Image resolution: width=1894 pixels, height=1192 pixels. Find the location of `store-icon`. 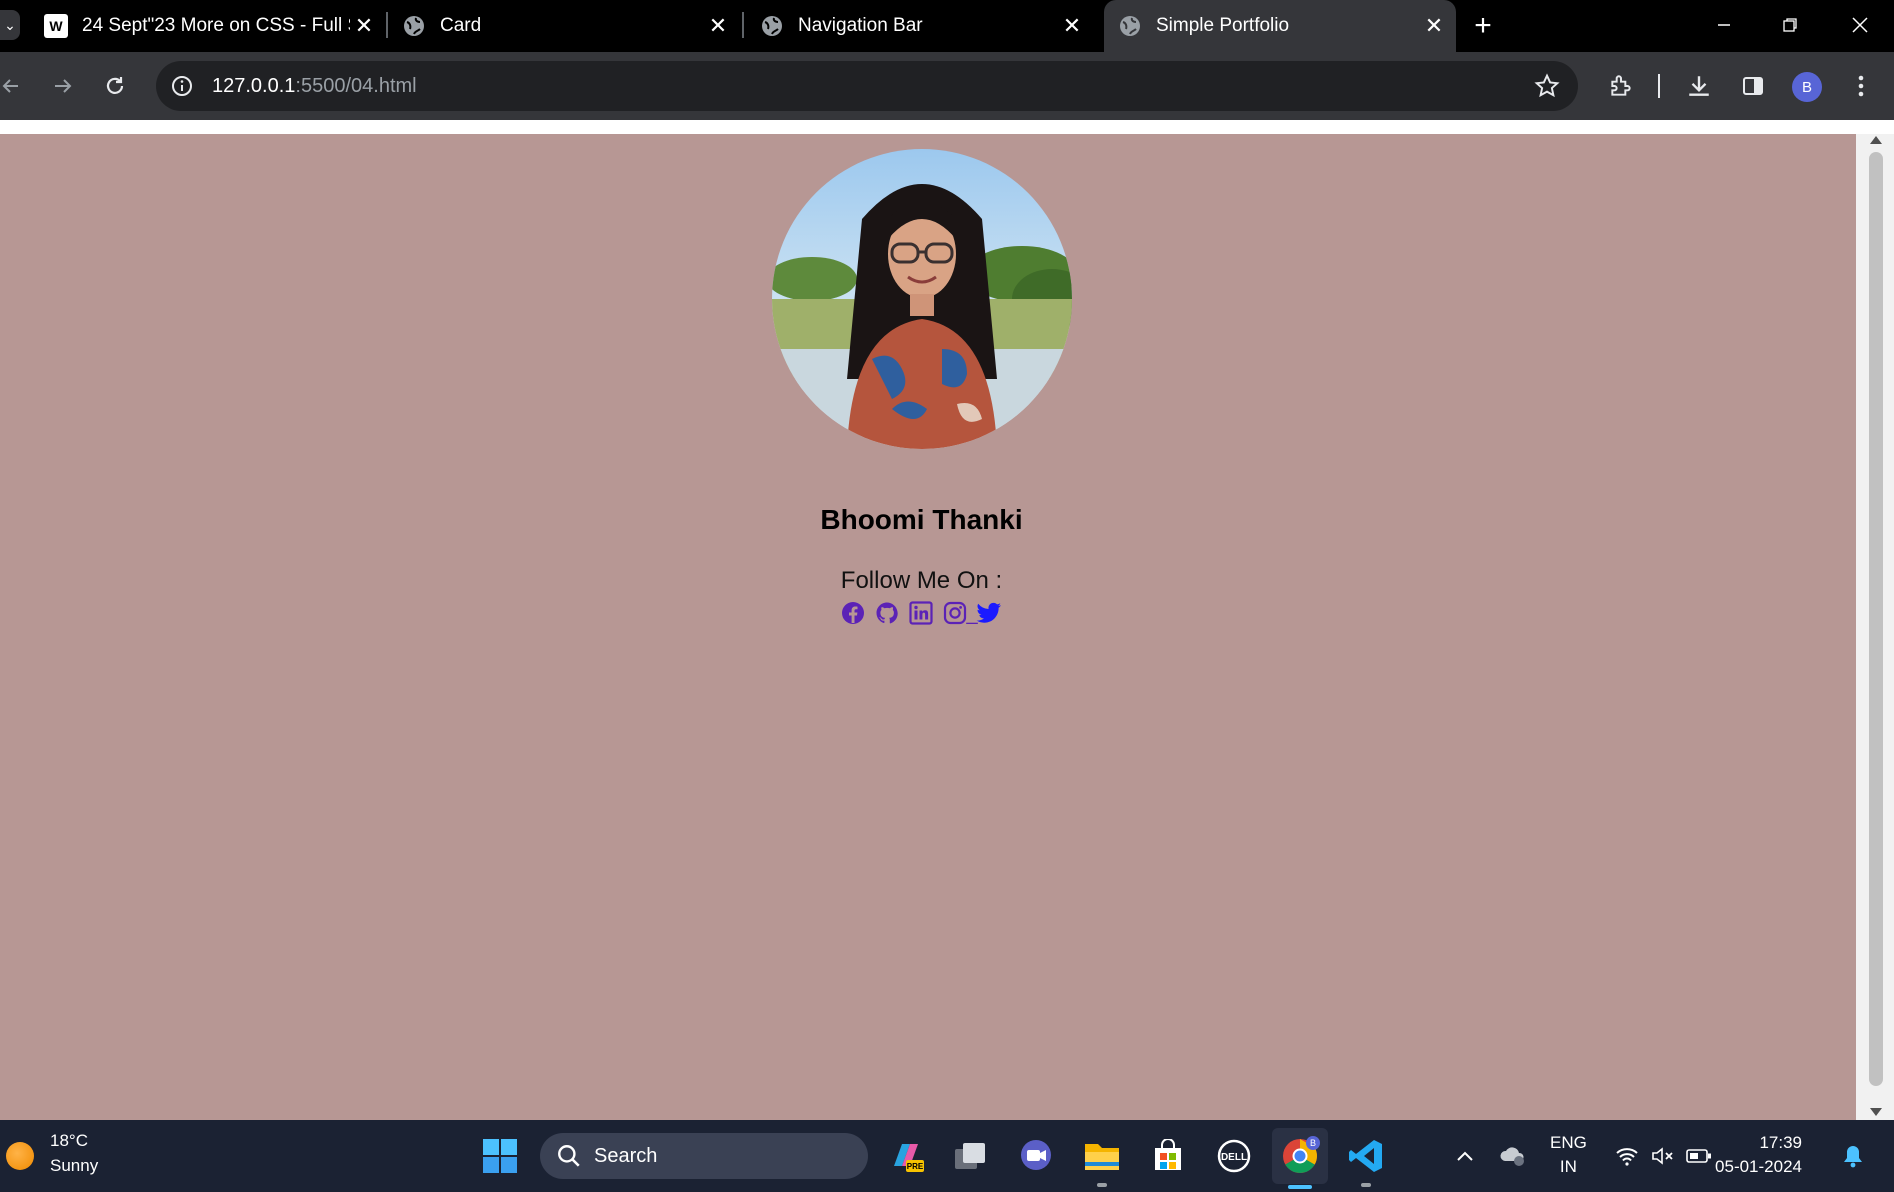

store-icon is located at coordinates (1168, 1154).